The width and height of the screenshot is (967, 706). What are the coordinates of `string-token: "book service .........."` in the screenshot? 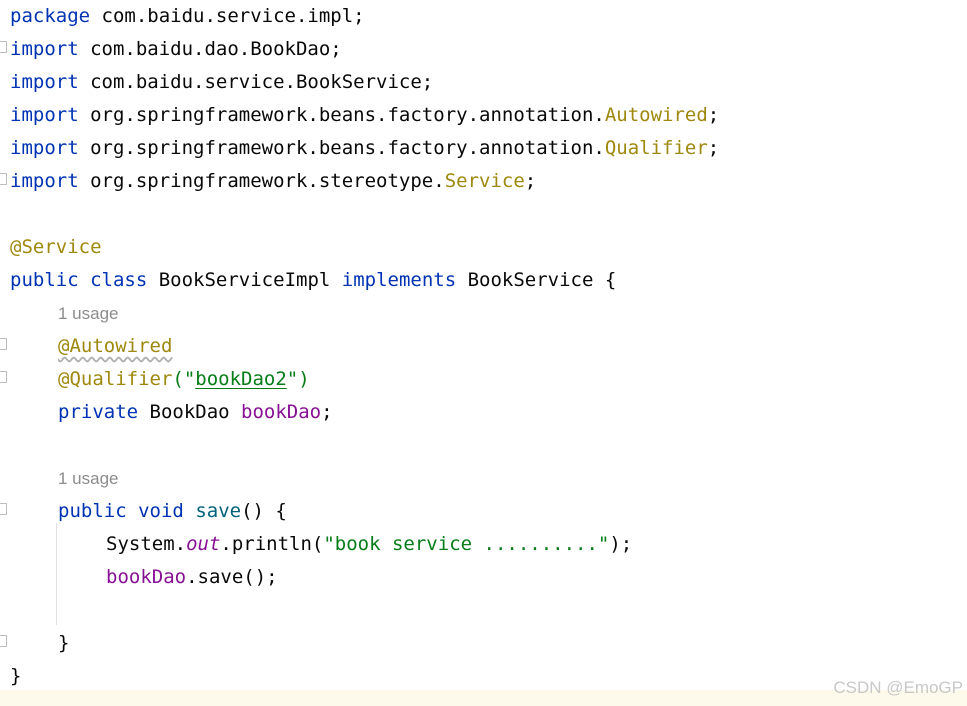 It's located at (466, 544).